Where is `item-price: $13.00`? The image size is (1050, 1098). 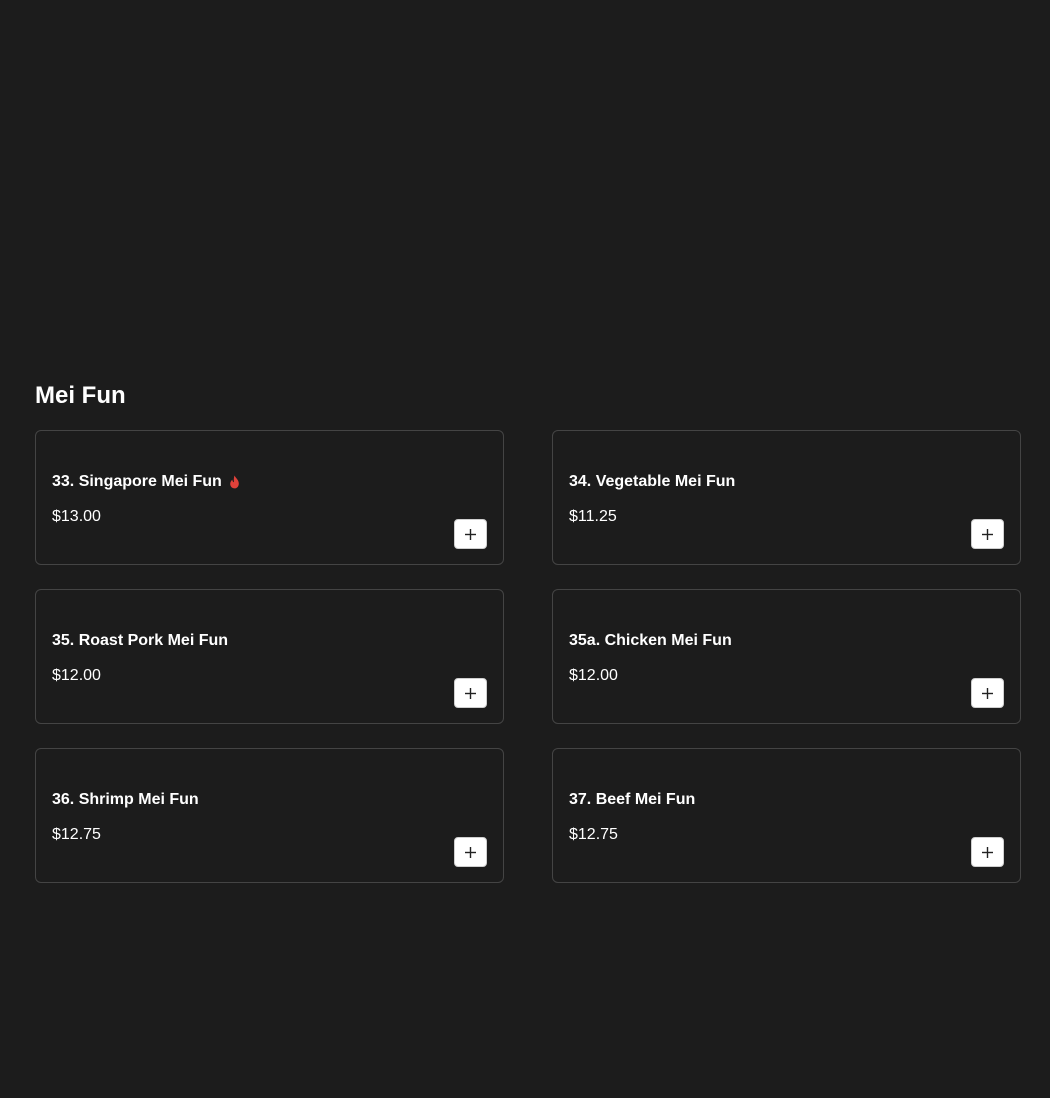
item-price: $13.00 is located at coordinates (76, 516).